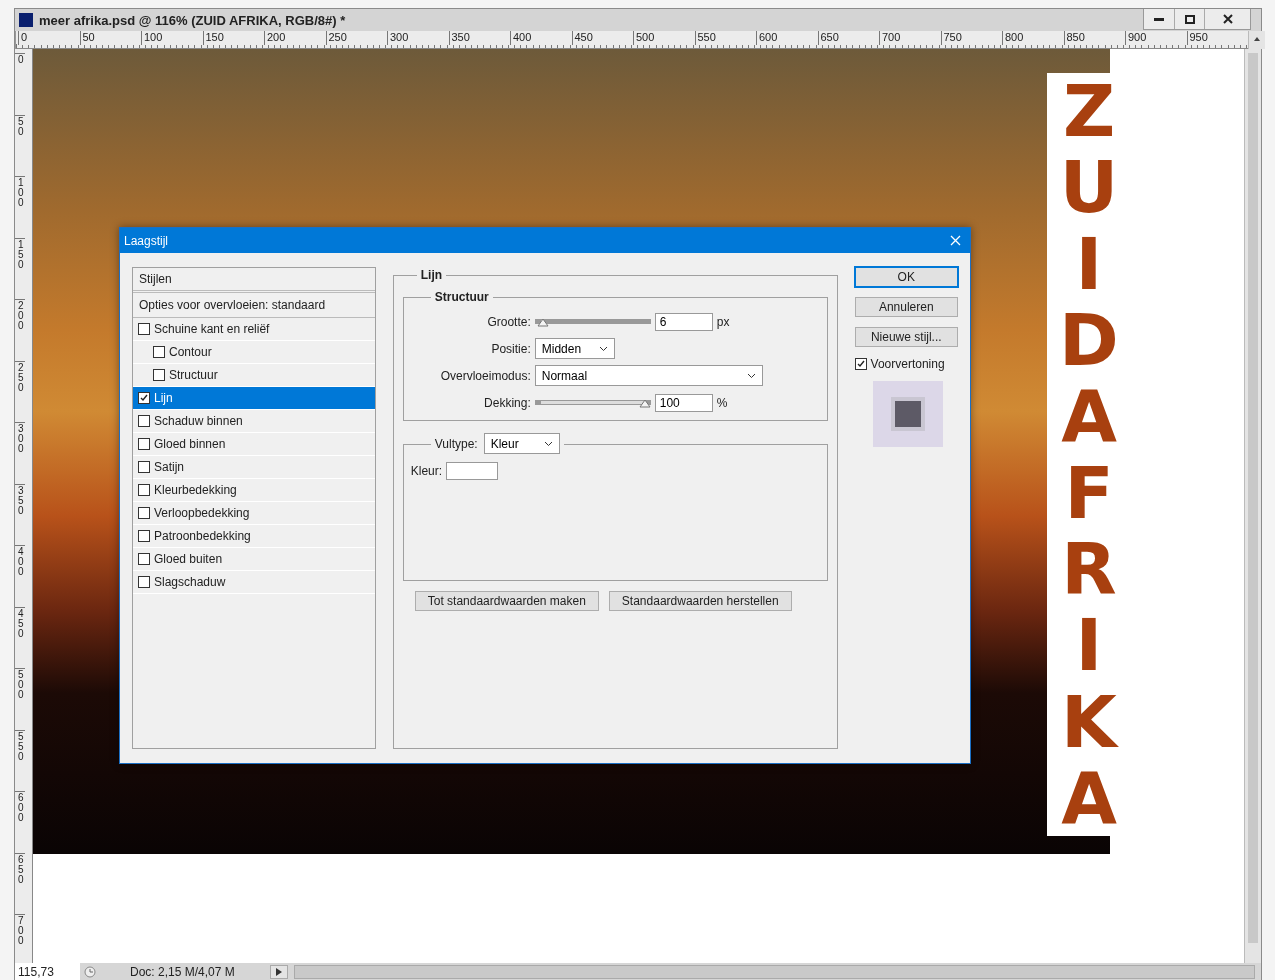  What do you see at coordinates (26, 20) in the screenshot?
I see `app-logo-icon` at bounding box center [26, 20].